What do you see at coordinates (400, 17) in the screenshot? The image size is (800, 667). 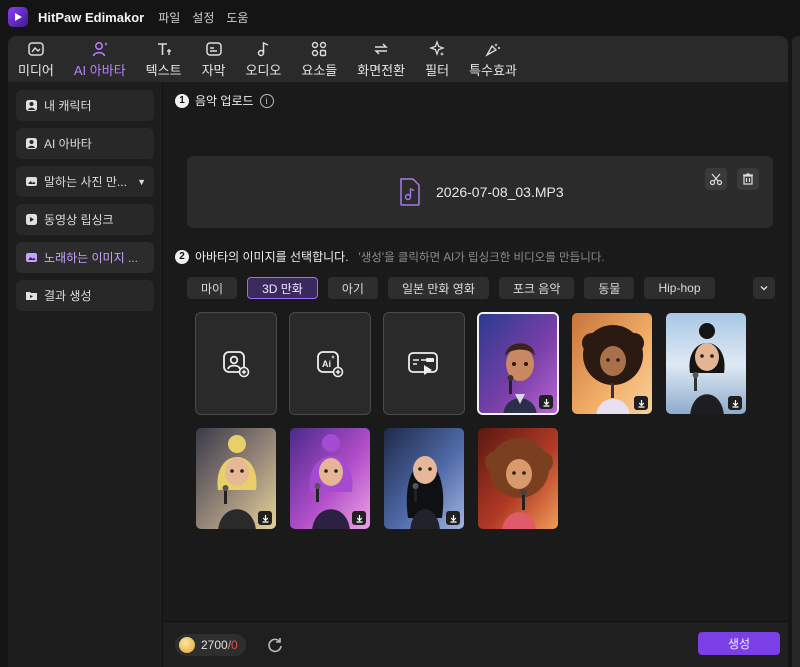 I see `title-bar: HitPaw Edimakor 파일 설정 도움` at bounding box center [400, 17].